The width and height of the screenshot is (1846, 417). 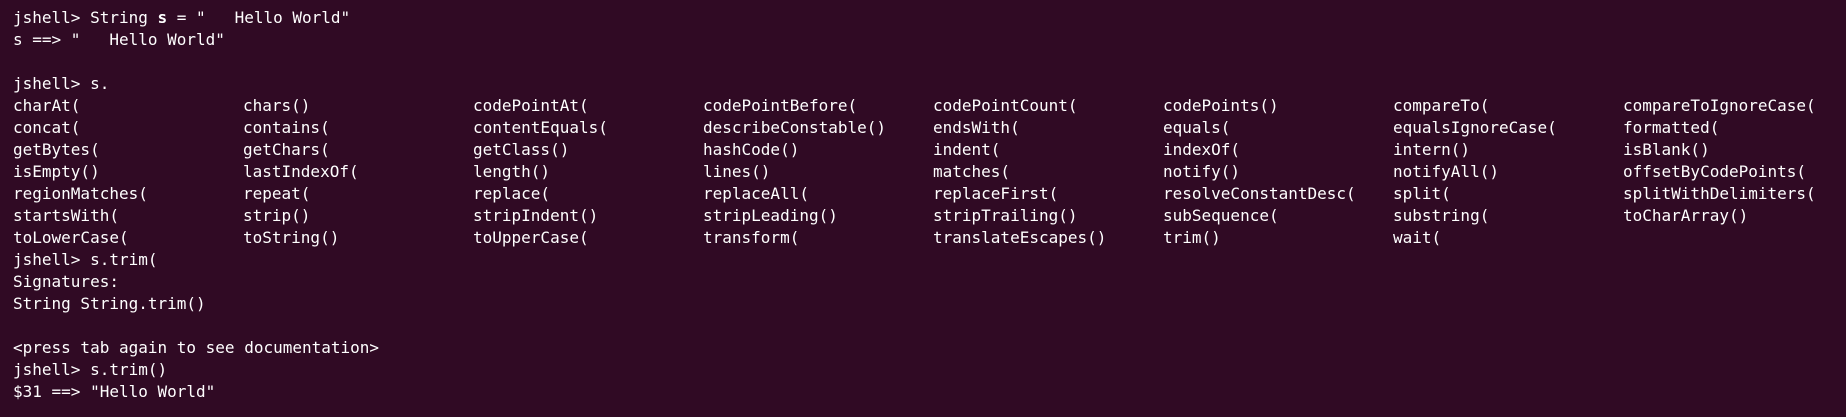 I want to click on output-line: Signatures:, so click(x=66, y=281).